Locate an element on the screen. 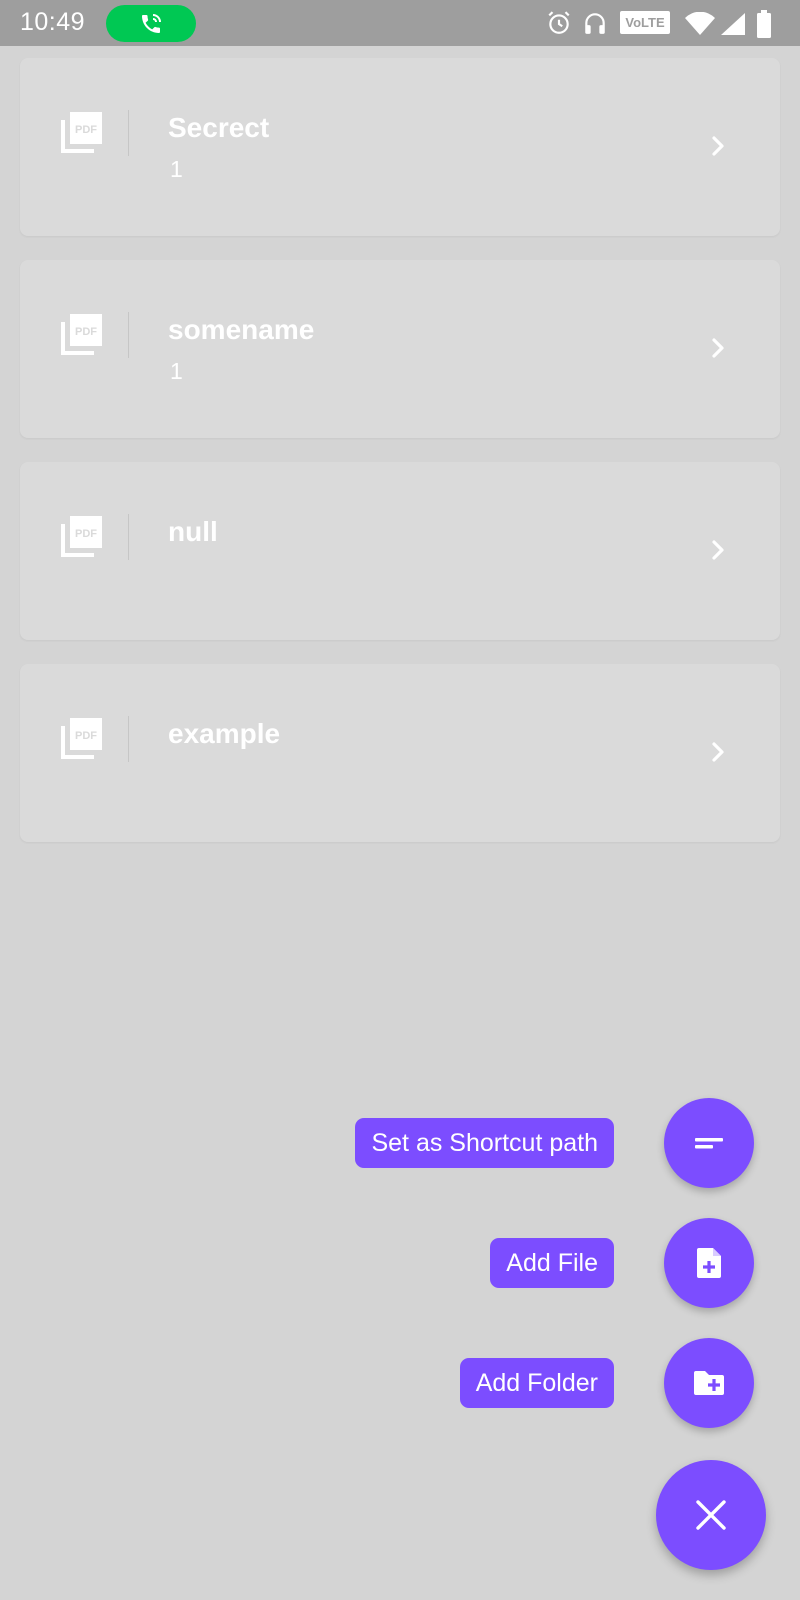 Image resolution: width=800 pixels, height=1600 pixels. status-bar: 10:49 VoLTE is located at coordinates (400, 23).